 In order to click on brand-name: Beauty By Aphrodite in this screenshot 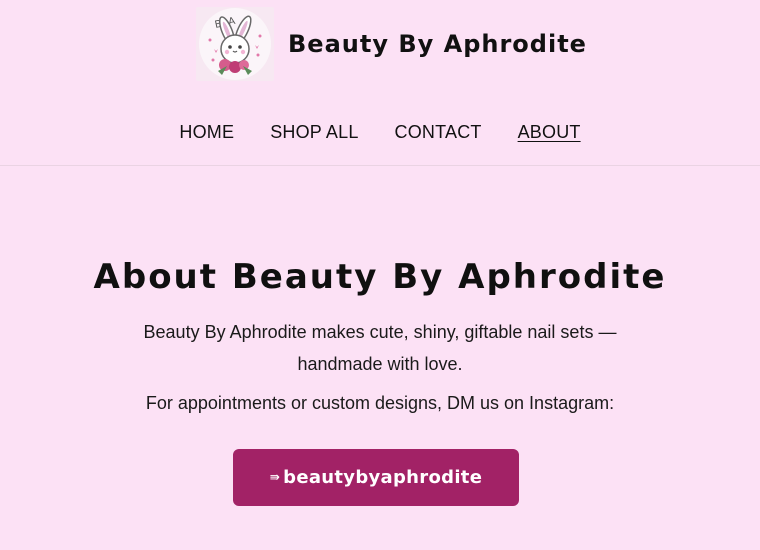, I will do `click(437, 44)`.